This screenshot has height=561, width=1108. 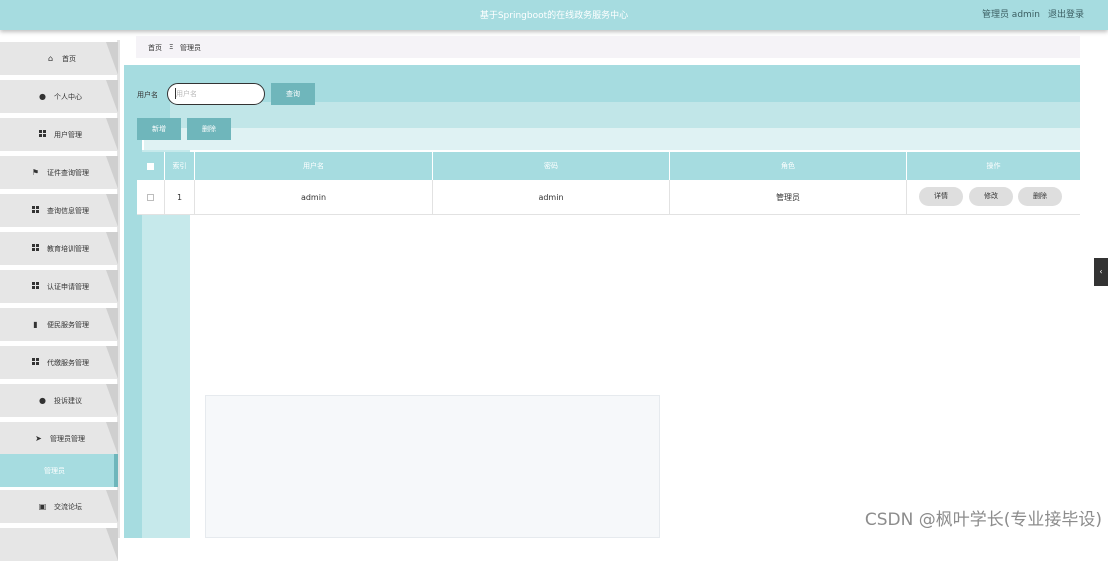 I want to click on row-select-cell, so click(x=151, y=197).